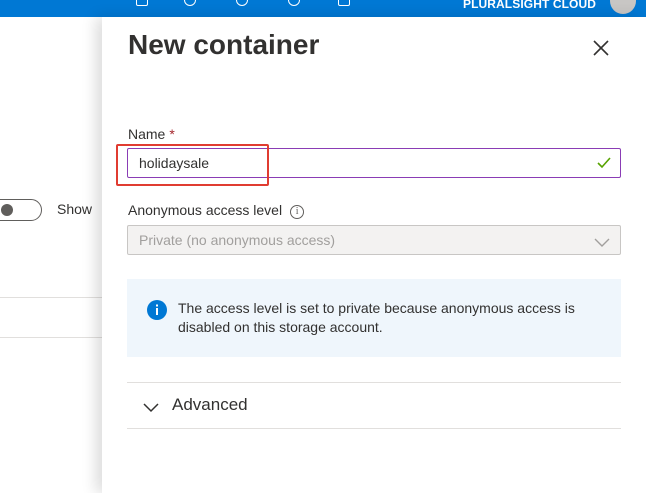 Image resolution: width=646 pixels, height=493 pixels. Describe the element at coordinates (374, 240) in the screenshot. I see `access-level-dropdown: Private (no anonymous access)` at that location.